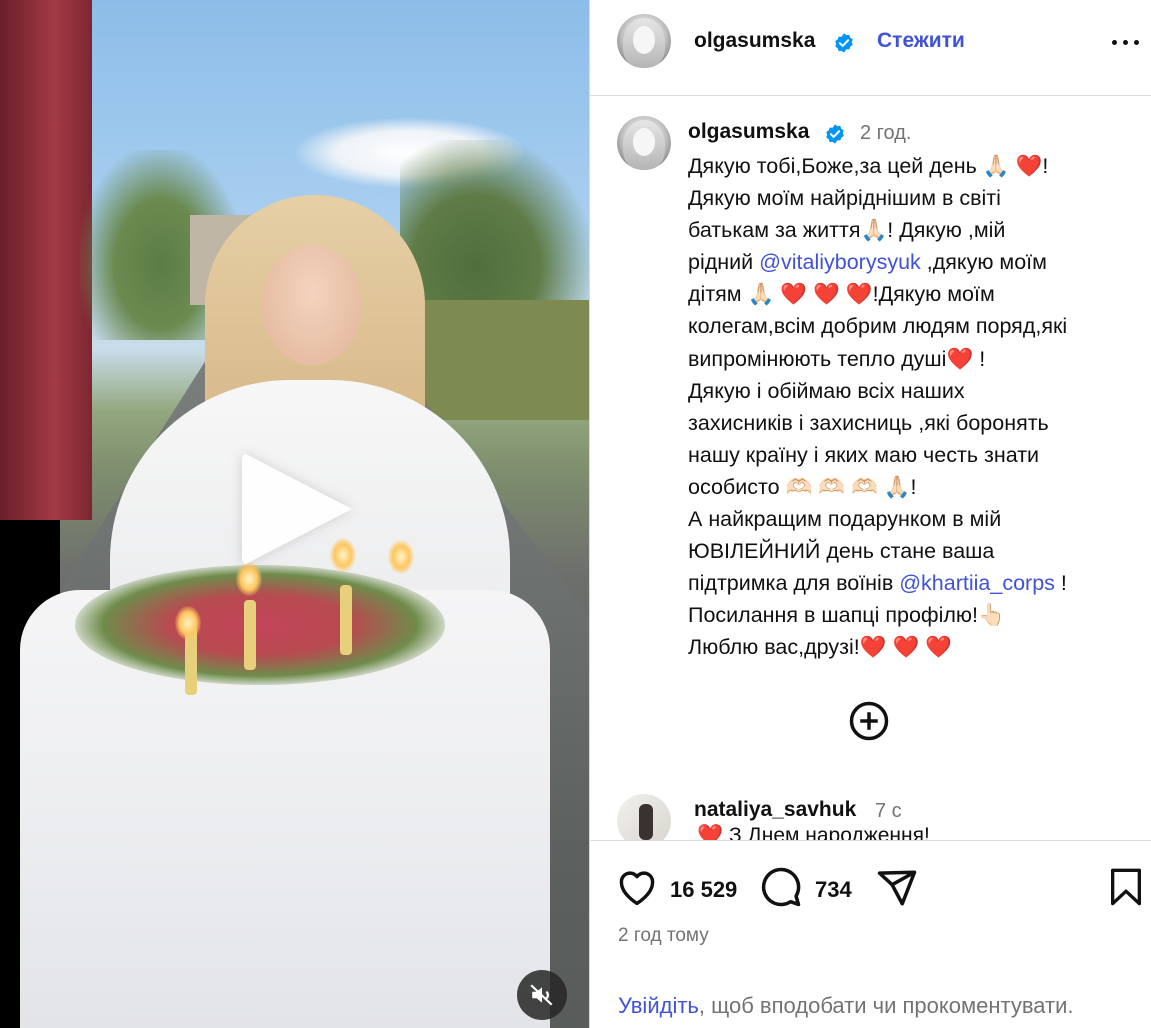 The height and width of the screenshot is (1028, 1151). I want to click on caption-line: рідний @vitaliyborysyuk ,дякую моїм, so click(867, 262).